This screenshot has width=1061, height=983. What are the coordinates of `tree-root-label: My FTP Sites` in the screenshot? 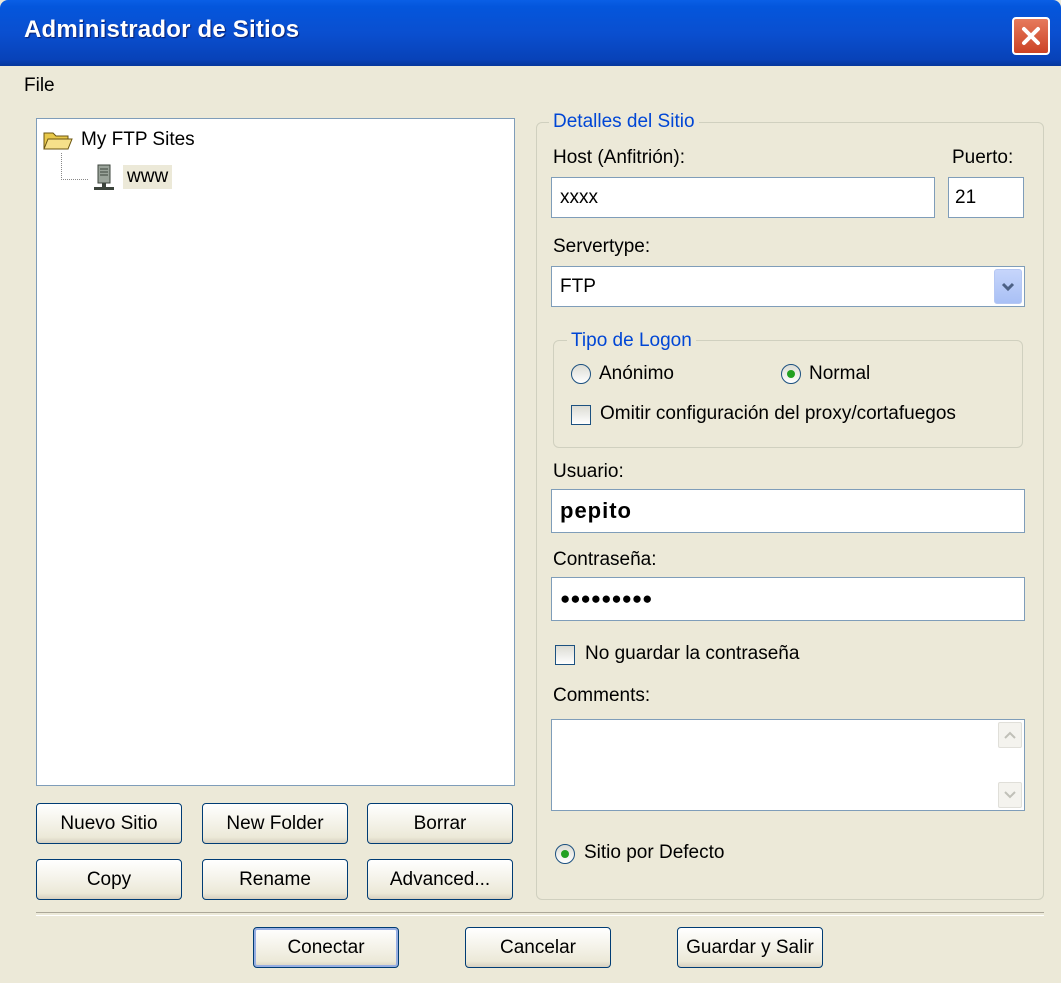 It's located at (138, 139).